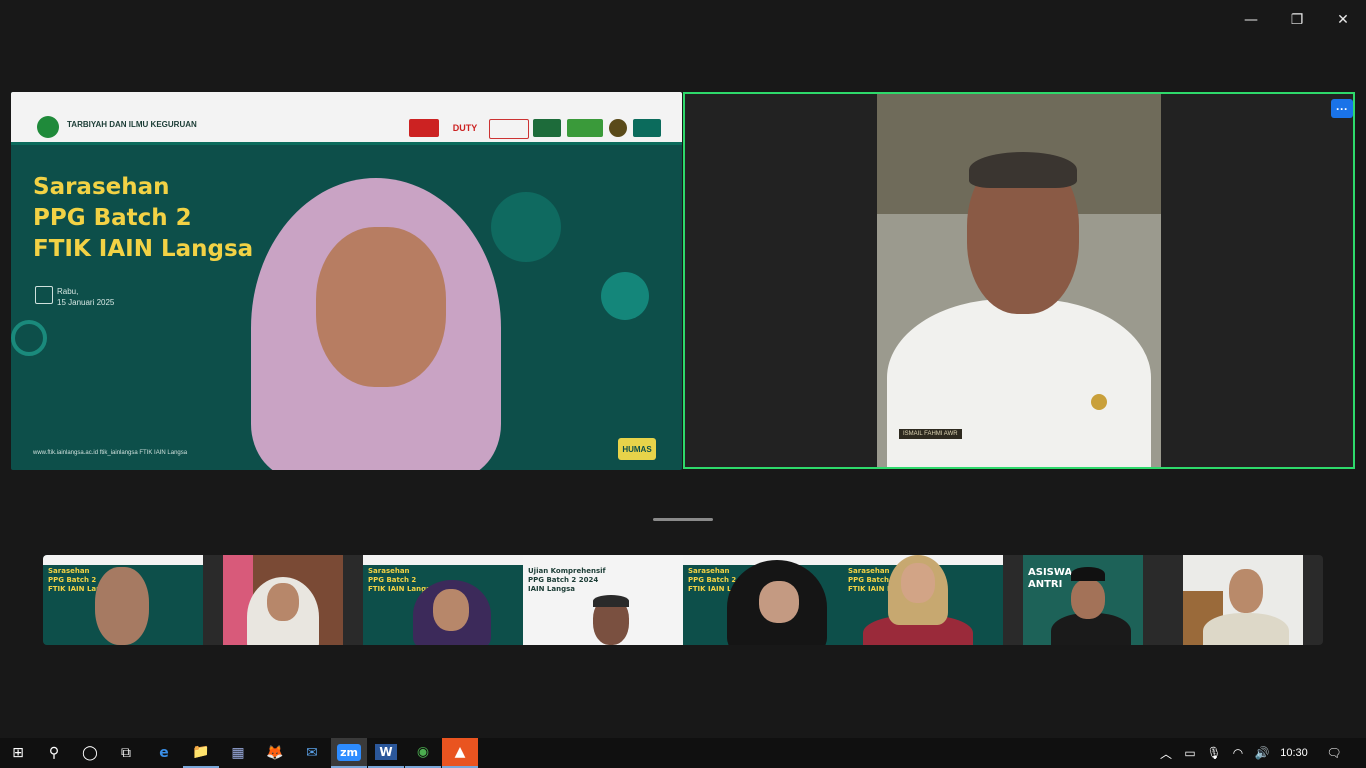 Image resolution: width=1366 pixels, height=768 pixels. Describe the element at coordinates (85, 297) in the screenshot. I see `slide-date: Rabu, 15 Januari 2025` at that location.